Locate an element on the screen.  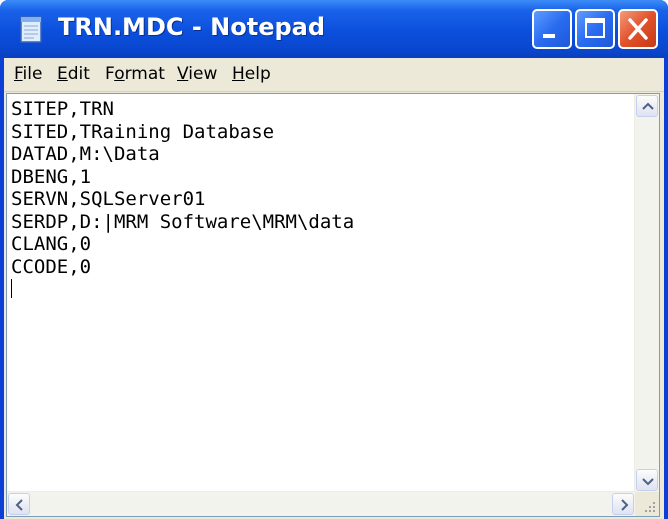
text-line: SERDP,D:|MRM Software\MRM\data is located at coordinates (183, 221).